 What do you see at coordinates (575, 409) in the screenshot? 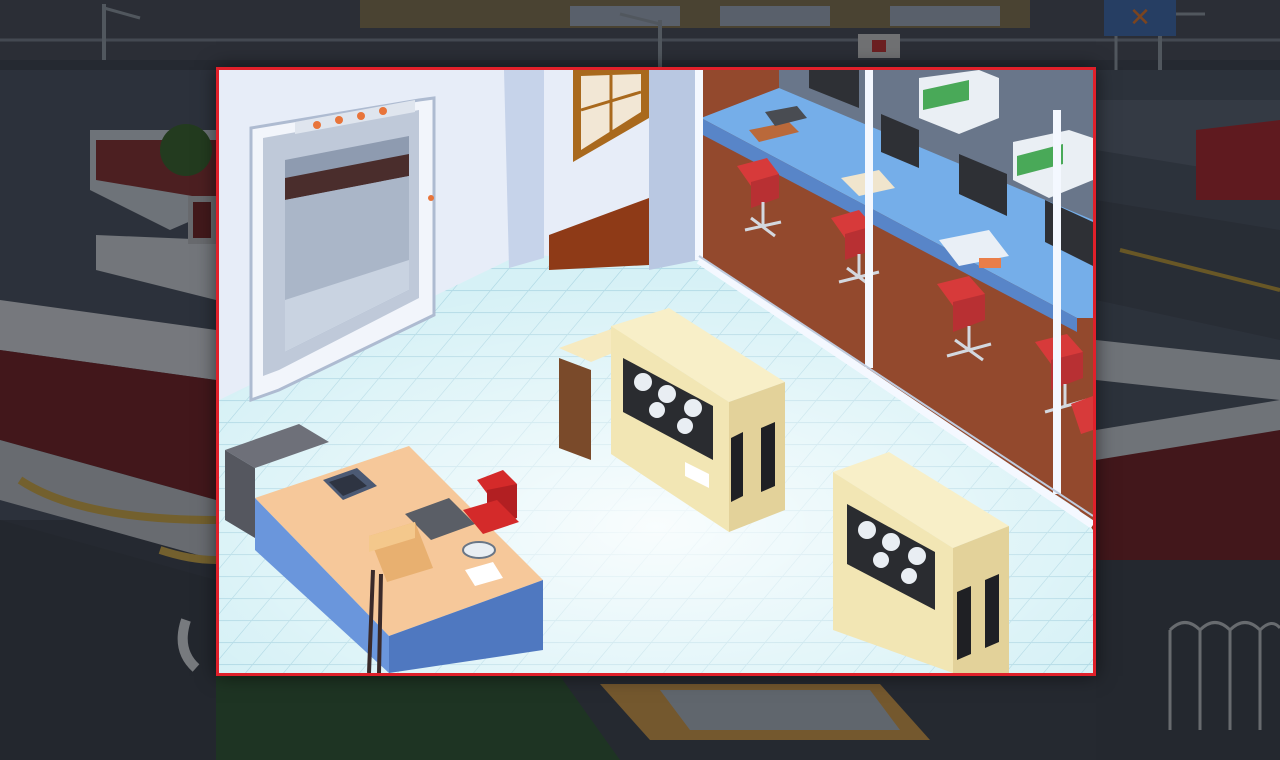
I see `side-table` at bounding box center [575, 409].